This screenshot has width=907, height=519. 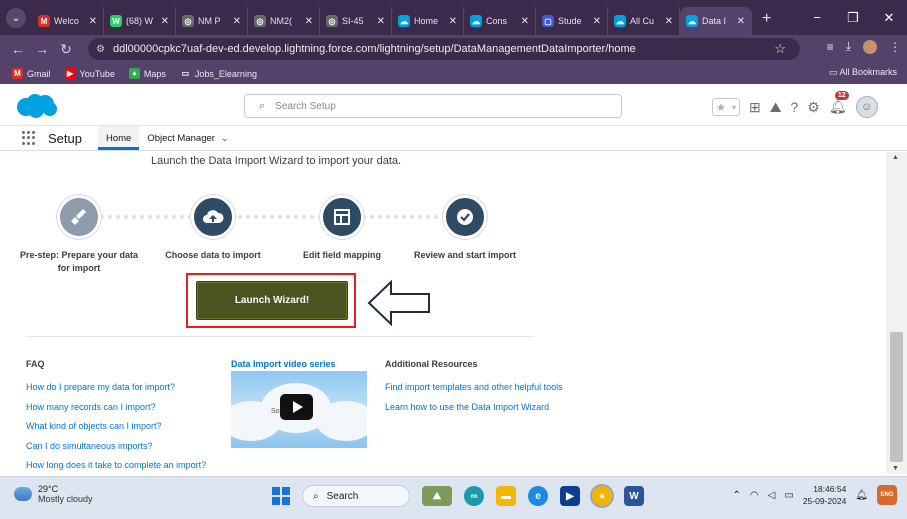 I want to click on copilot-icon: ∞, so click(x=474, y=496).